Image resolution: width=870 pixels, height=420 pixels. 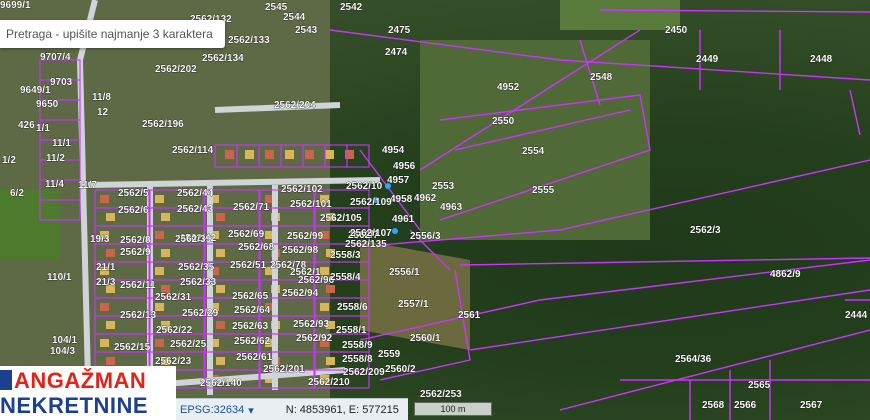 I want to click on parcel-label: 2449, so click(x=707, y=60).